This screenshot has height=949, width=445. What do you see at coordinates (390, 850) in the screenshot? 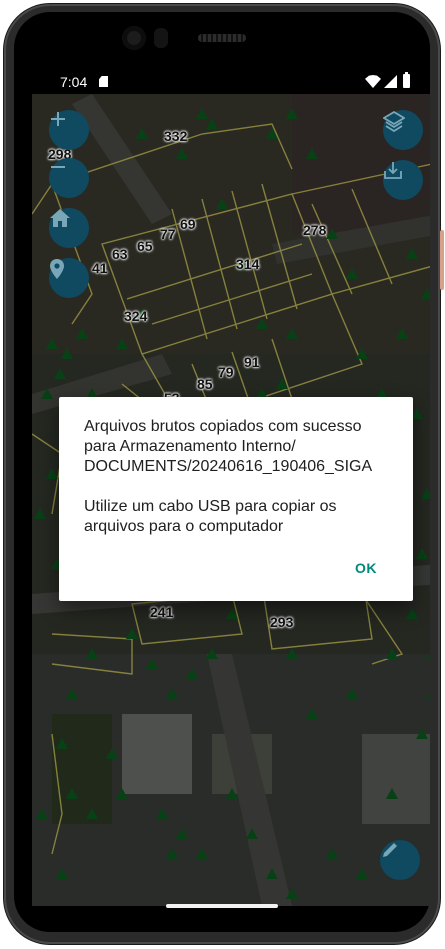
I see `pencil-icon` at bounding box center [390, 850].